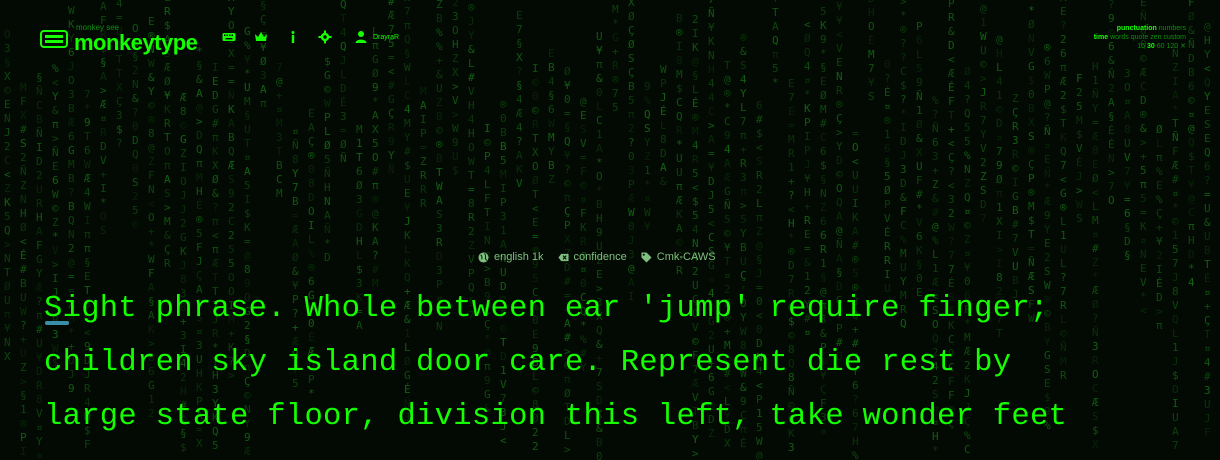  I want to click on rain-glyph: P, so click(567, 225).